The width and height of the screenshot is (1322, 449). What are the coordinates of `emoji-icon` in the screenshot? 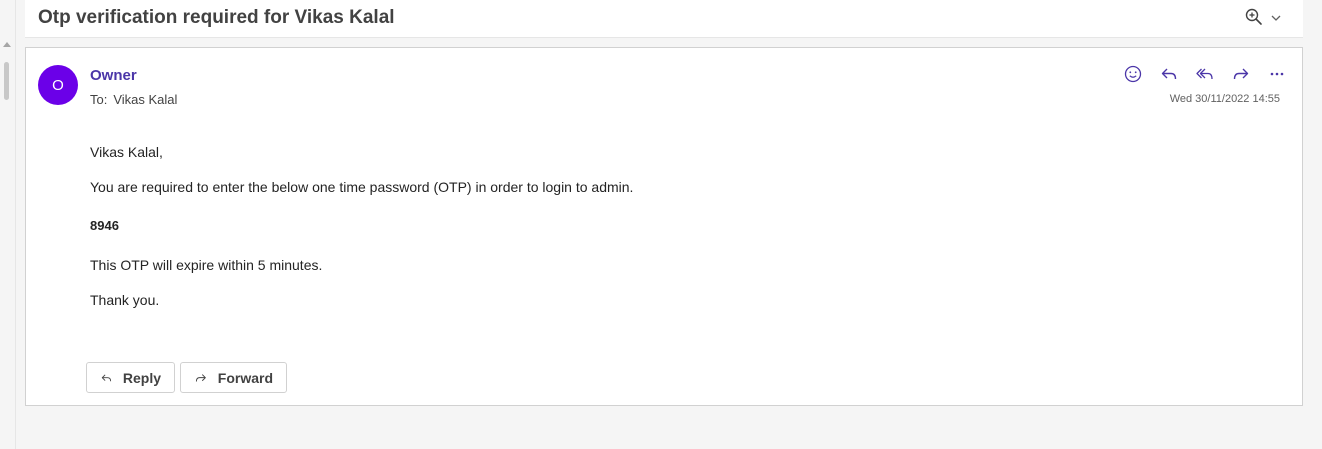 It's located at (1133, 74).